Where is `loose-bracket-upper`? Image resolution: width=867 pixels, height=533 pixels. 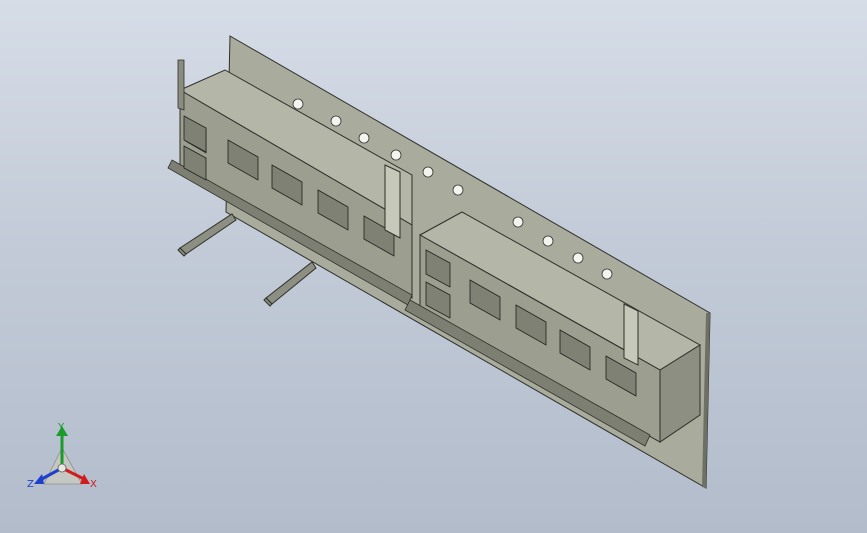 loose-bracket-upper is located at coordinates (207, 235).